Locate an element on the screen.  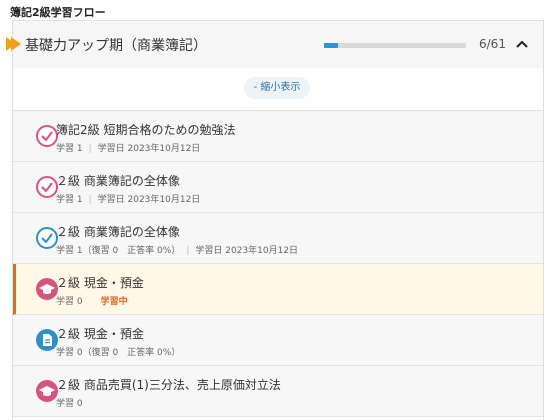
item-study-count: 学習 1（復習 0 正答率 0%） is located at coordinates (118, 251).